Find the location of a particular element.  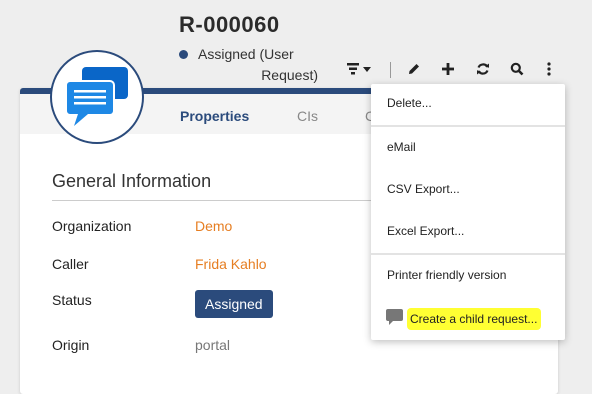

menu-item-printer-friendly: Printer friendly version is located at coordinates (446, 275).